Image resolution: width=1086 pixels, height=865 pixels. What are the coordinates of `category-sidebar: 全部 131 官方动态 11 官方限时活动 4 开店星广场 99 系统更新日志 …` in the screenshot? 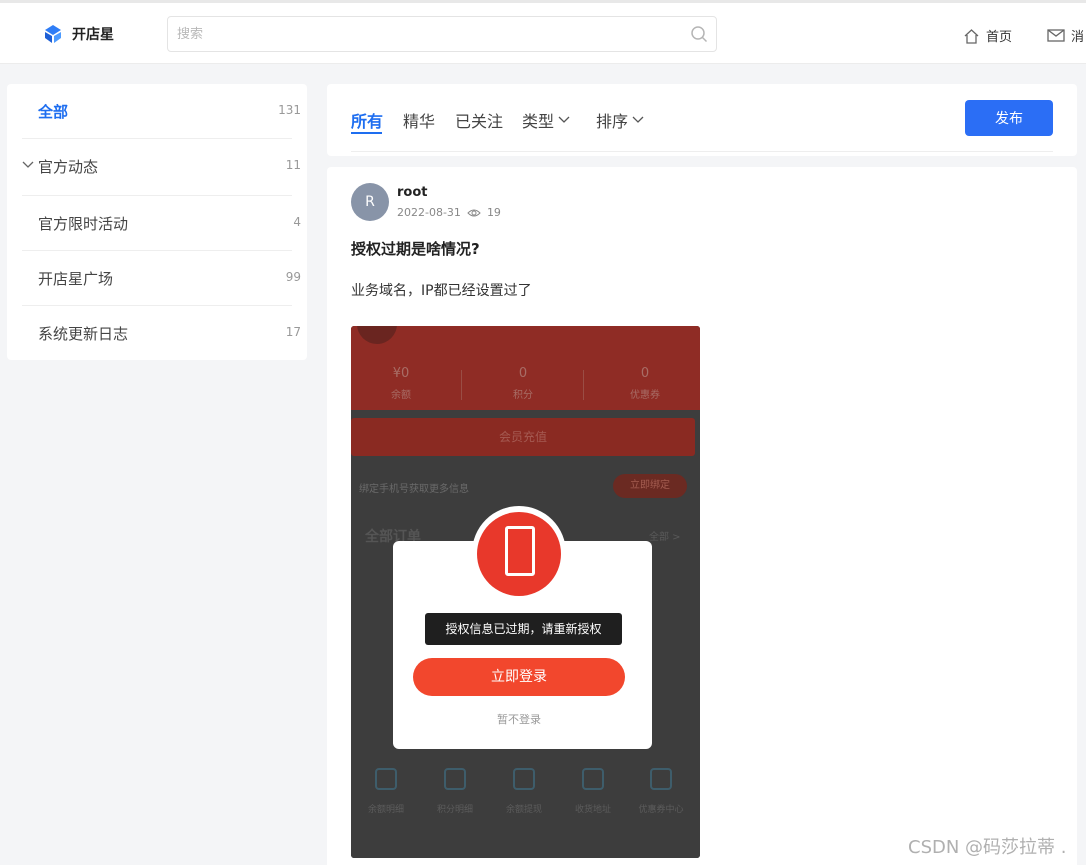 It's located at (157, 222).